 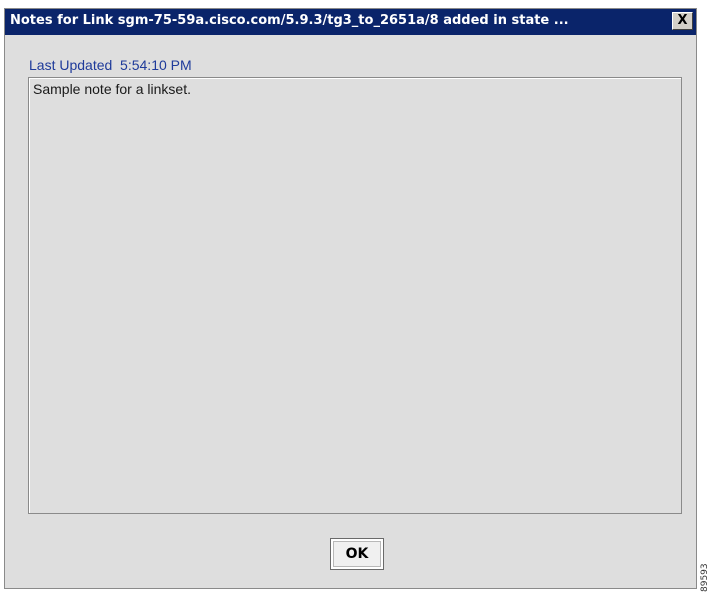 I want to click on close-button: X, so click(x=682, y=21).